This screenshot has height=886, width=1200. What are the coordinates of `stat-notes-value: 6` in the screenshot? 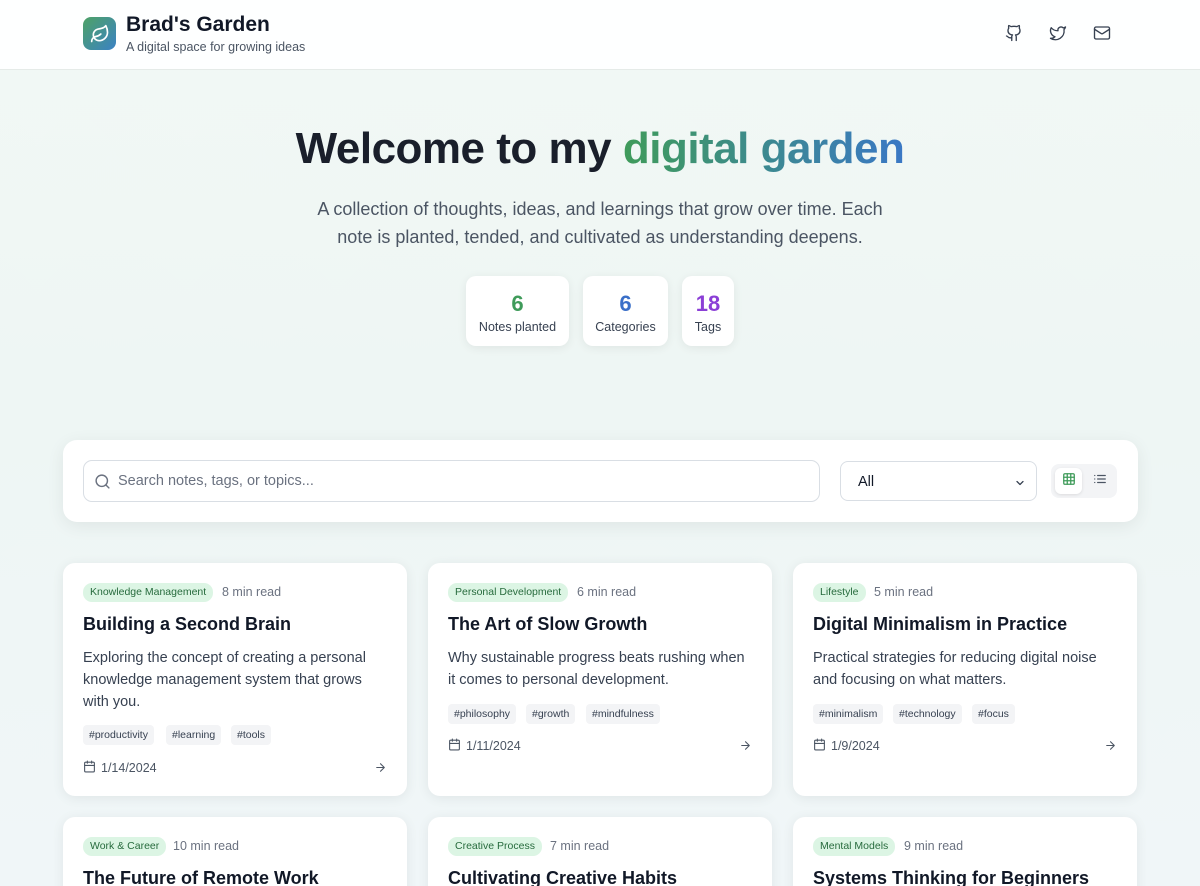 It's located at (517, 303).